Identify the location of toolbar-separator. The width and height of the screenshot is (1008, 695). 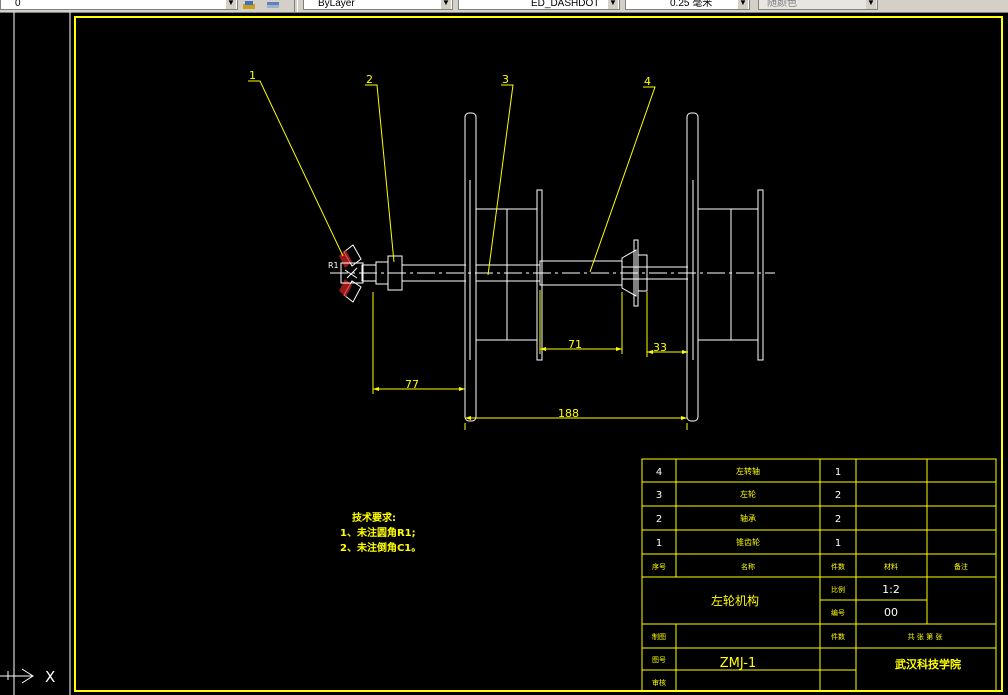
(296, 6).